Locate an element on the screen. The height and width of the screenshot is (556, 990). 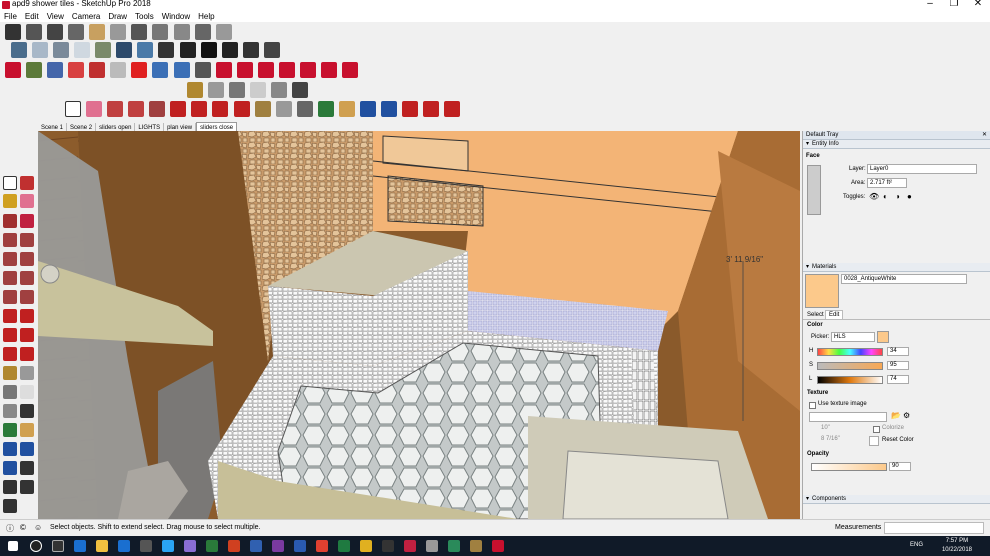
outlook-icon is located at coordinates (256, 546).